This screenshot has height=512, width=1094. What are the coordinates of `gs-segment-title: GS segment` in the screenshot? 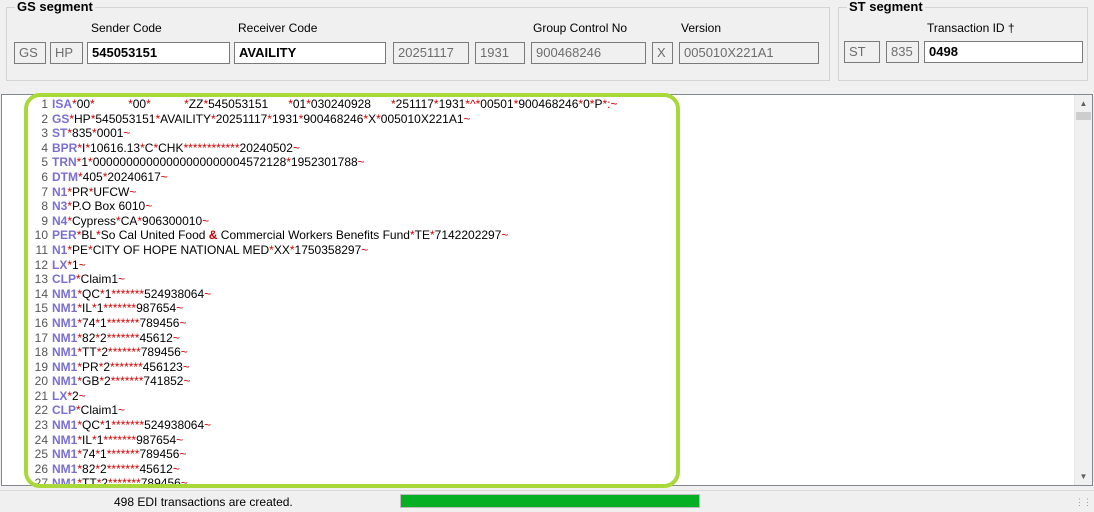 It's located at (55, 7).